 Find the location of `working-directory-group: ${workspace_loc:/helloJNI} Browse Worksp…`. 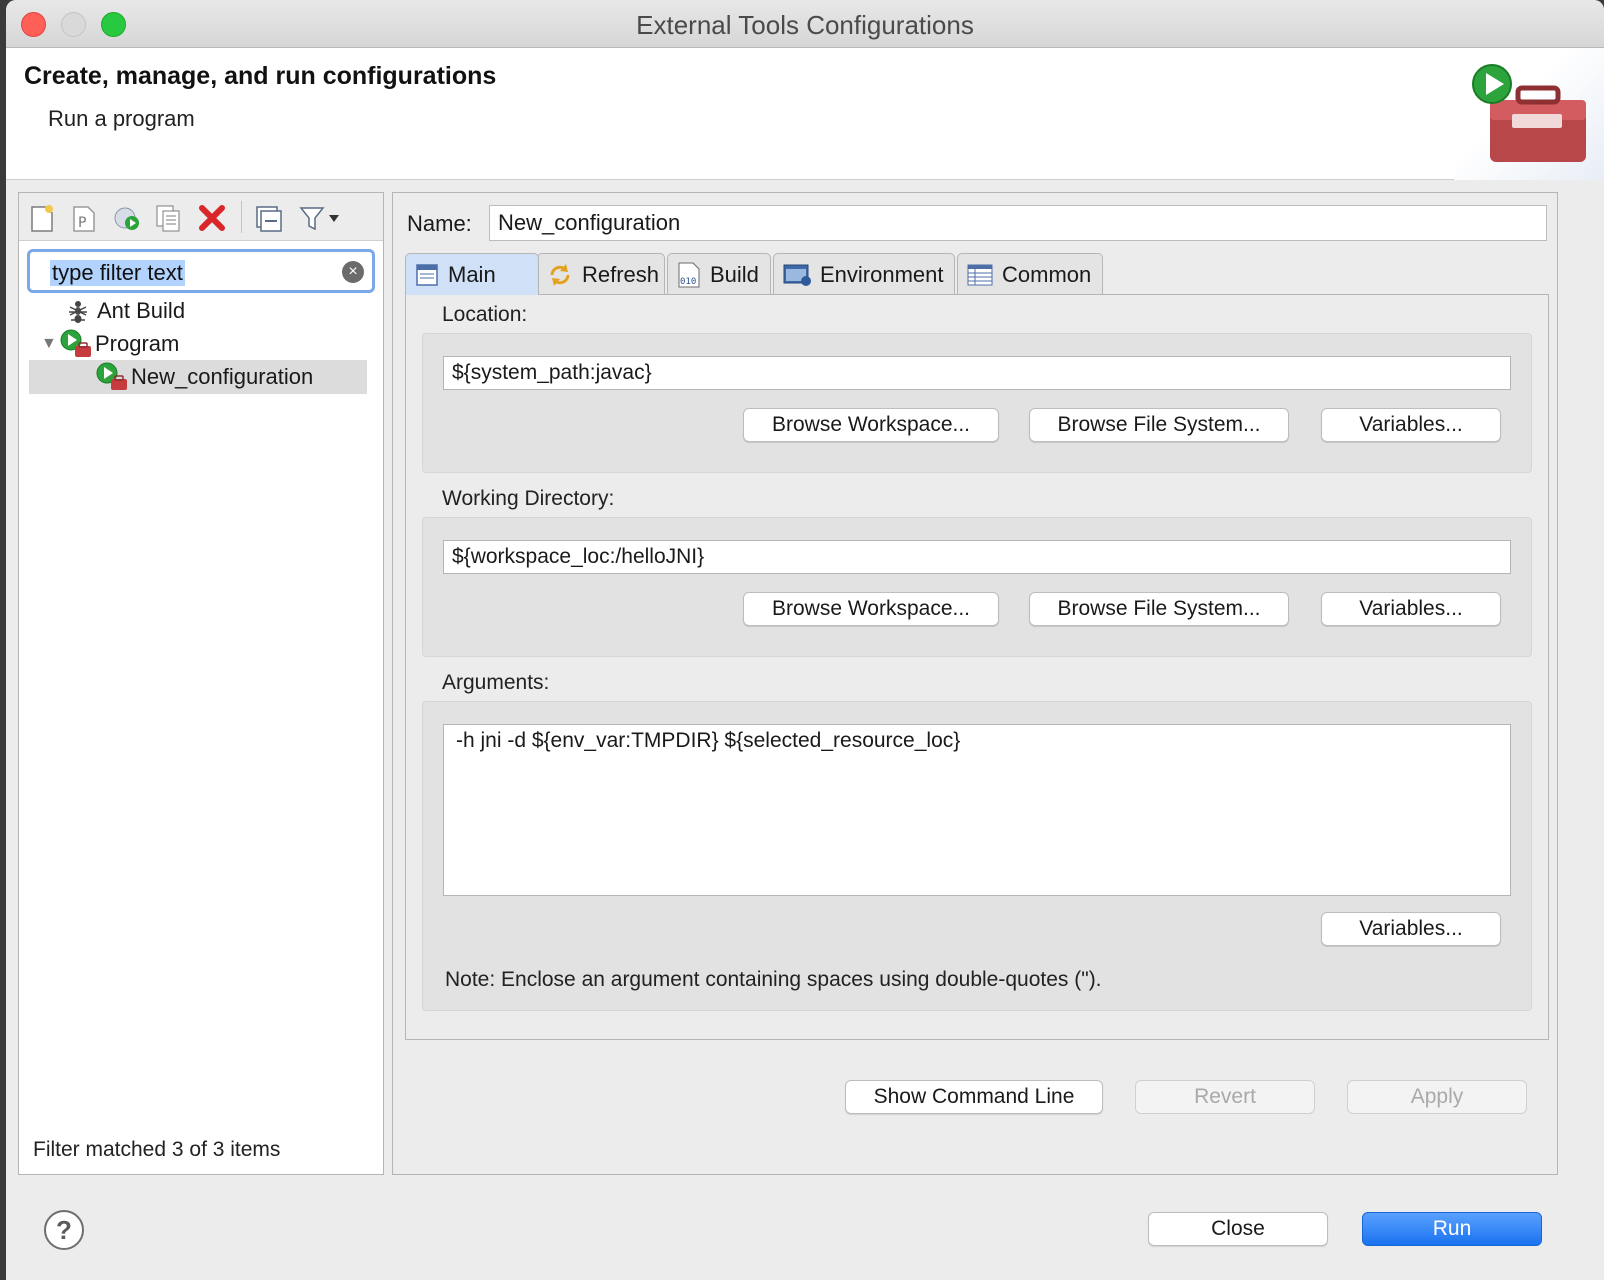

working-directory-group: ${workspace_loc:/helloJNI} Browse Worksp… is located at coordinates (977, 587).